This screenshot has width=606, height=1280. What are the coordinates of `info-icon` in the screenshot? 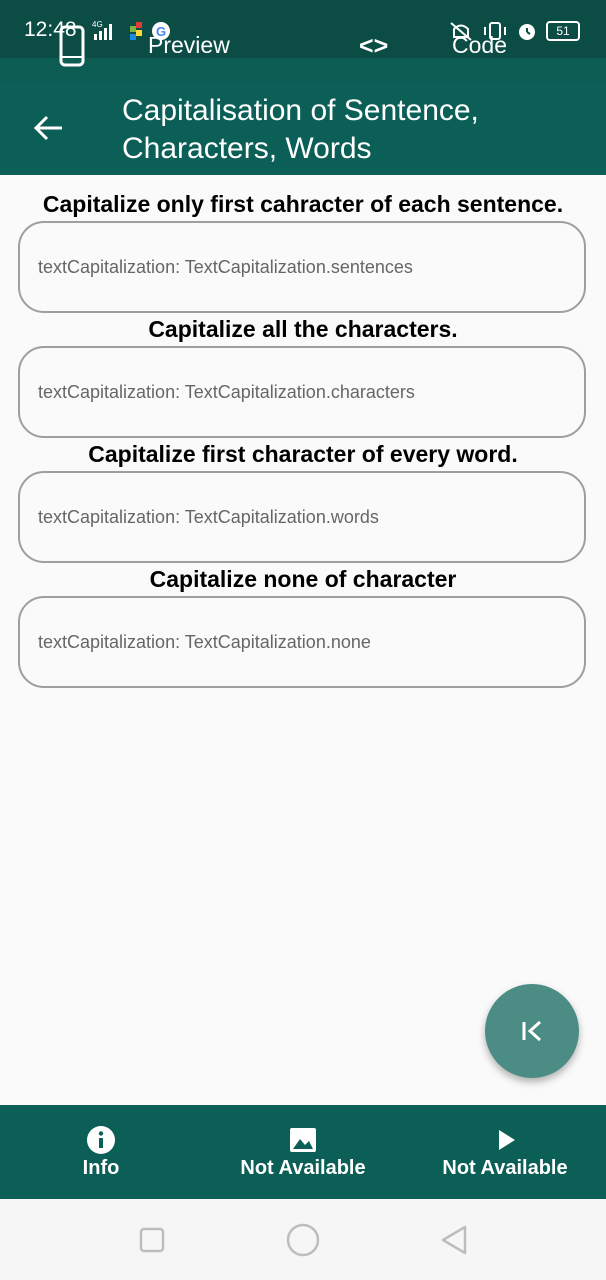 It's located at (101, 1140).